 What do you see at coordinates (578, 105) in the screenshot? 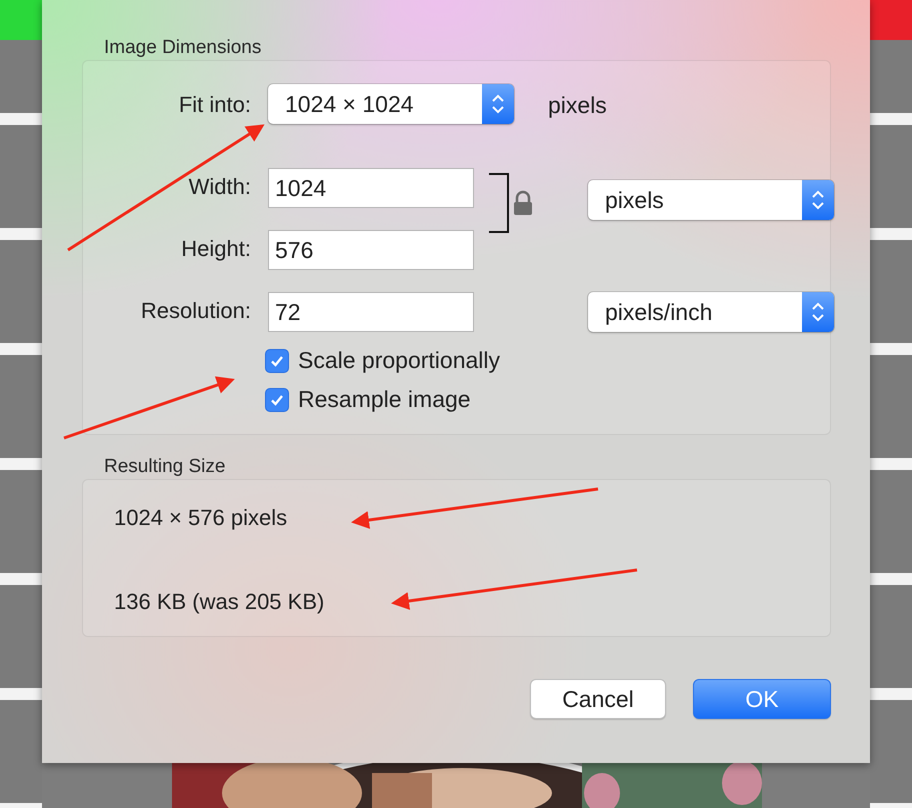
I see `unit-label: pixels` at bounding box center [578, 105].